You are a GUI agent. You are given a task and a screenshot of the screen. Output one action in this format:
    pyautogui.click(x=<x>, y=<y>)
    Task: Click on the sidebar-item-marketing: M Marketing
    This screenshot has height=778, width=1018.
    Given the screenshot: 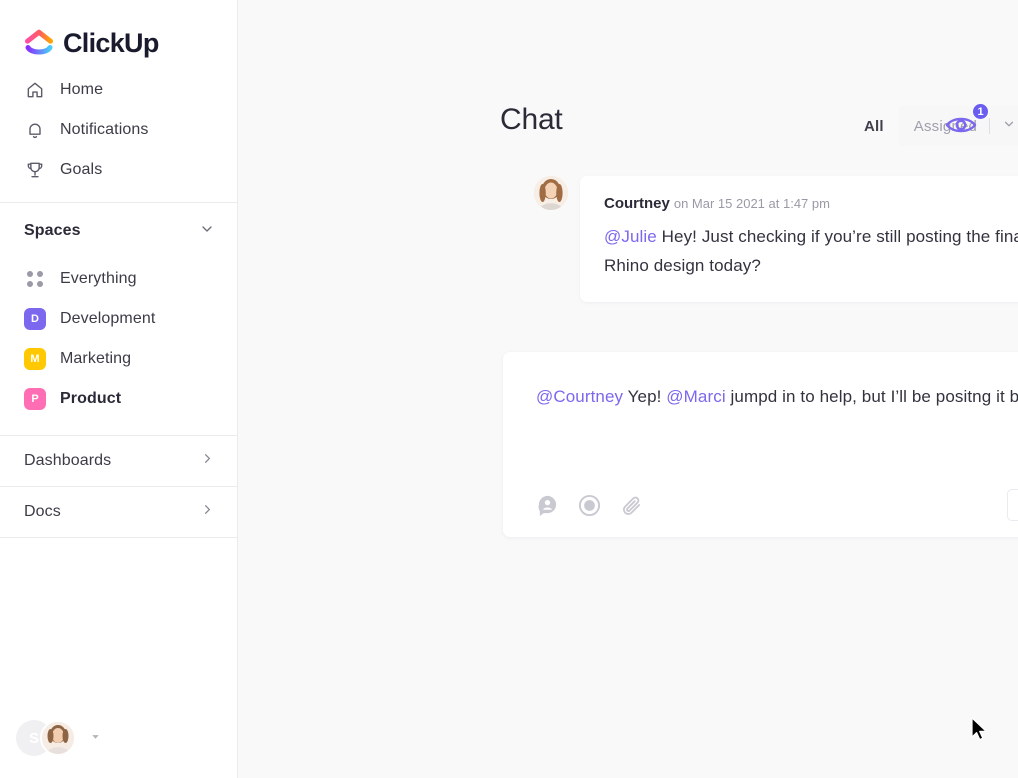 What is the action you would take?
    pyautogui.click(x=118, y=359)
    